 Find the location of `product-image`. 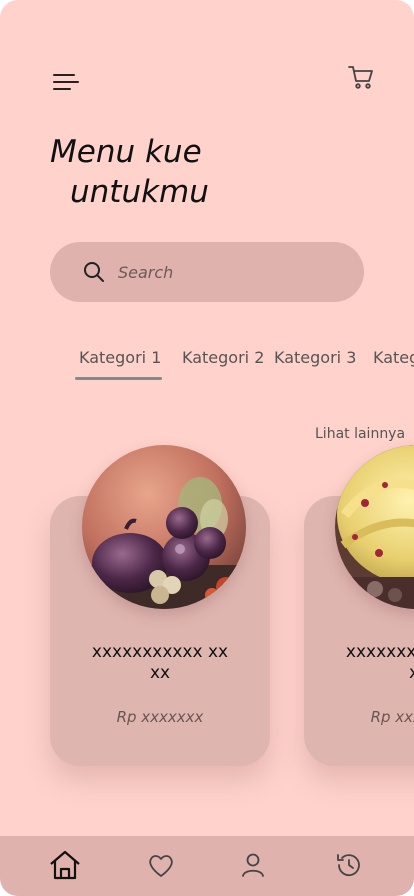

product-image is located at coordinates (164, 527).